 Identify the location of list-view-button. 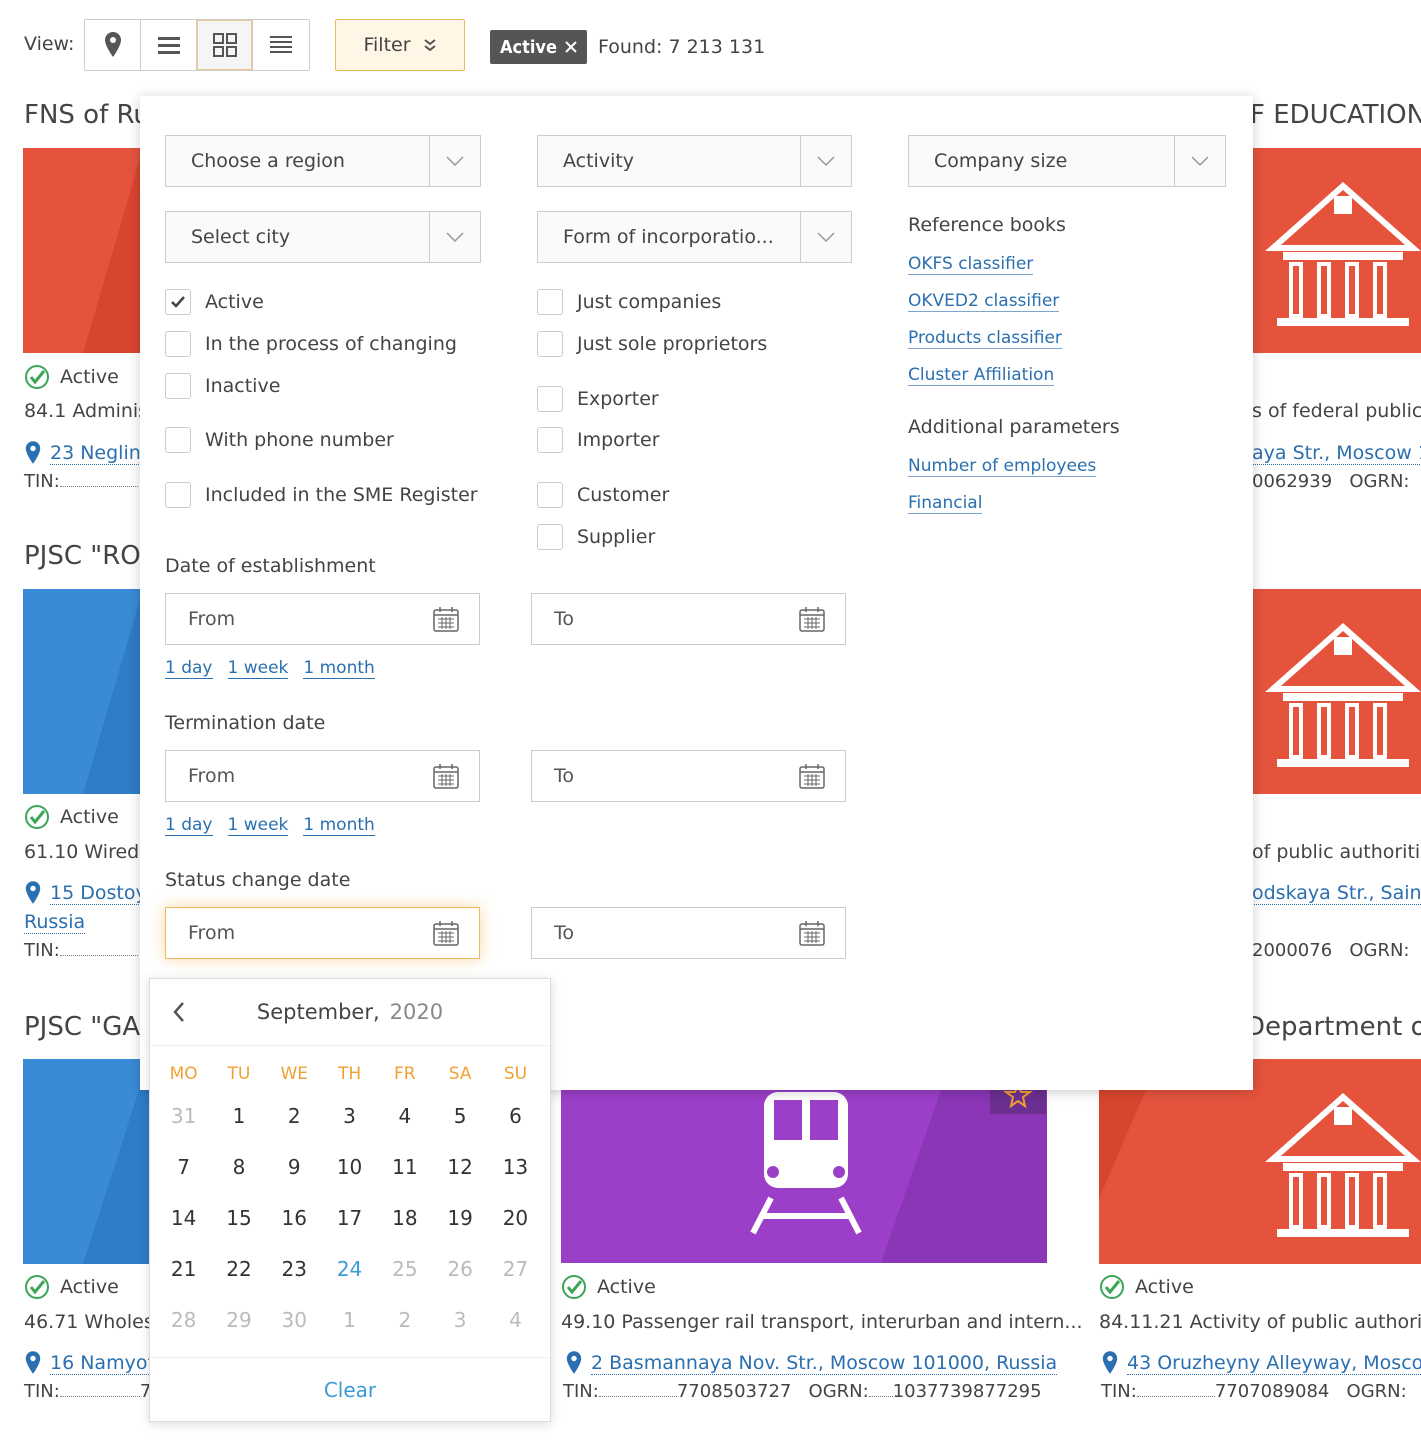
(169, 45).